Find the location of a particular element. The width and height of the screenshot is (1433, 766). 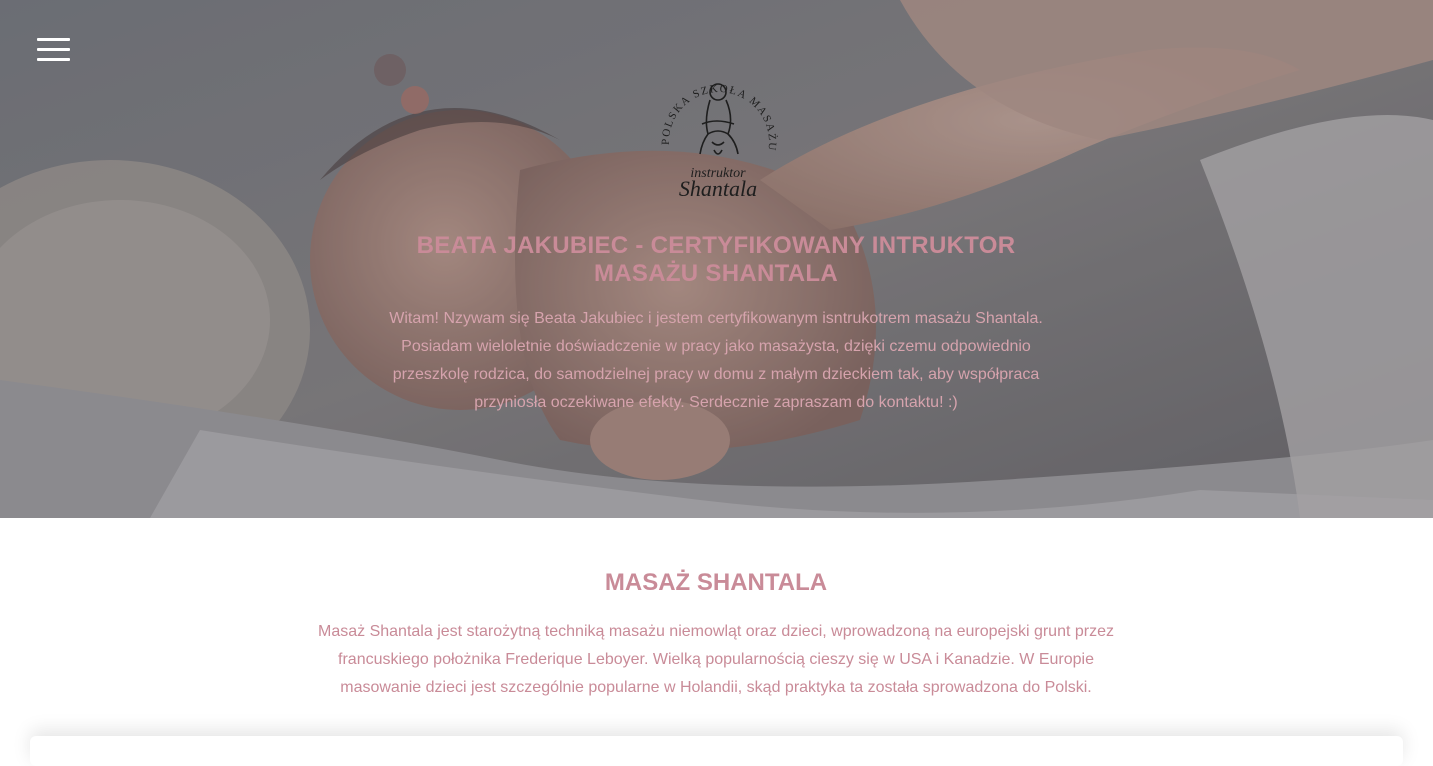

logo-name: Shantala is located at coordinates (718, 188).